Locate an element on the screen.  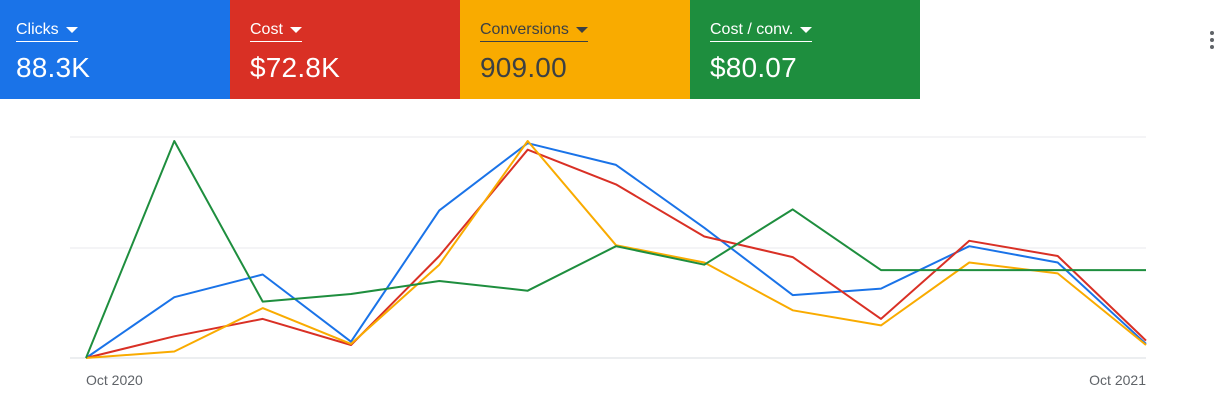
metric-value: $80.07 is located at coordinates (753, 67).